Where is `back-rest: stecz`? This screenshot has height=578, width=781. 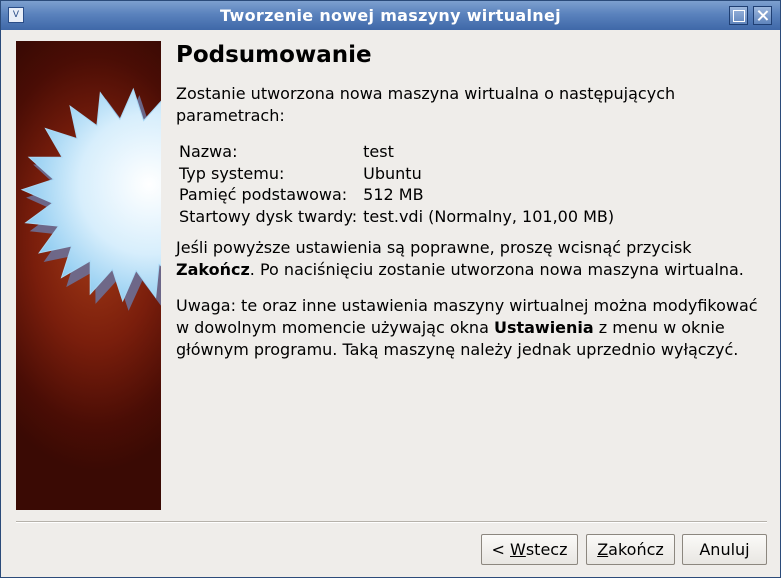
back-rest: stecz is located at coordinates (546, 549).